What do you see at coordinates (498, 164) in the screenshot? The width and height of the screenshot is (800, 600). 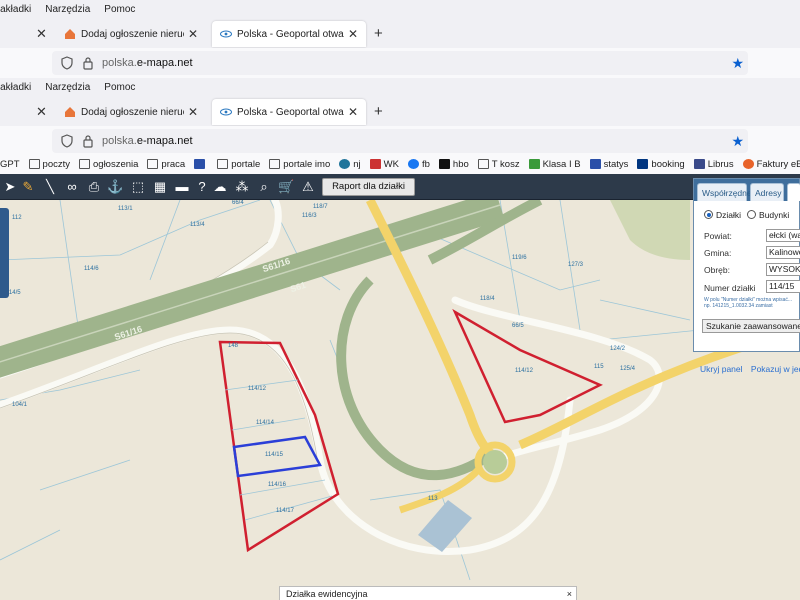 I see `bookmark-t-kosz: T kosz` at bounding box center [498, 164].